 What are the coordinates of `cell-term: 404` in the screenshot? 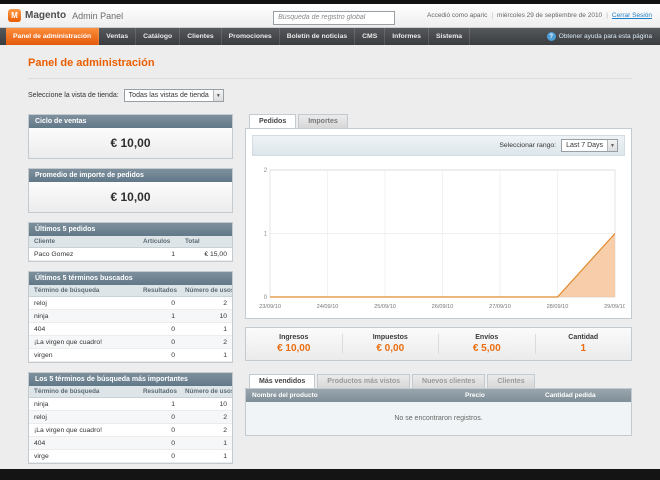 It's located at (83, 329).